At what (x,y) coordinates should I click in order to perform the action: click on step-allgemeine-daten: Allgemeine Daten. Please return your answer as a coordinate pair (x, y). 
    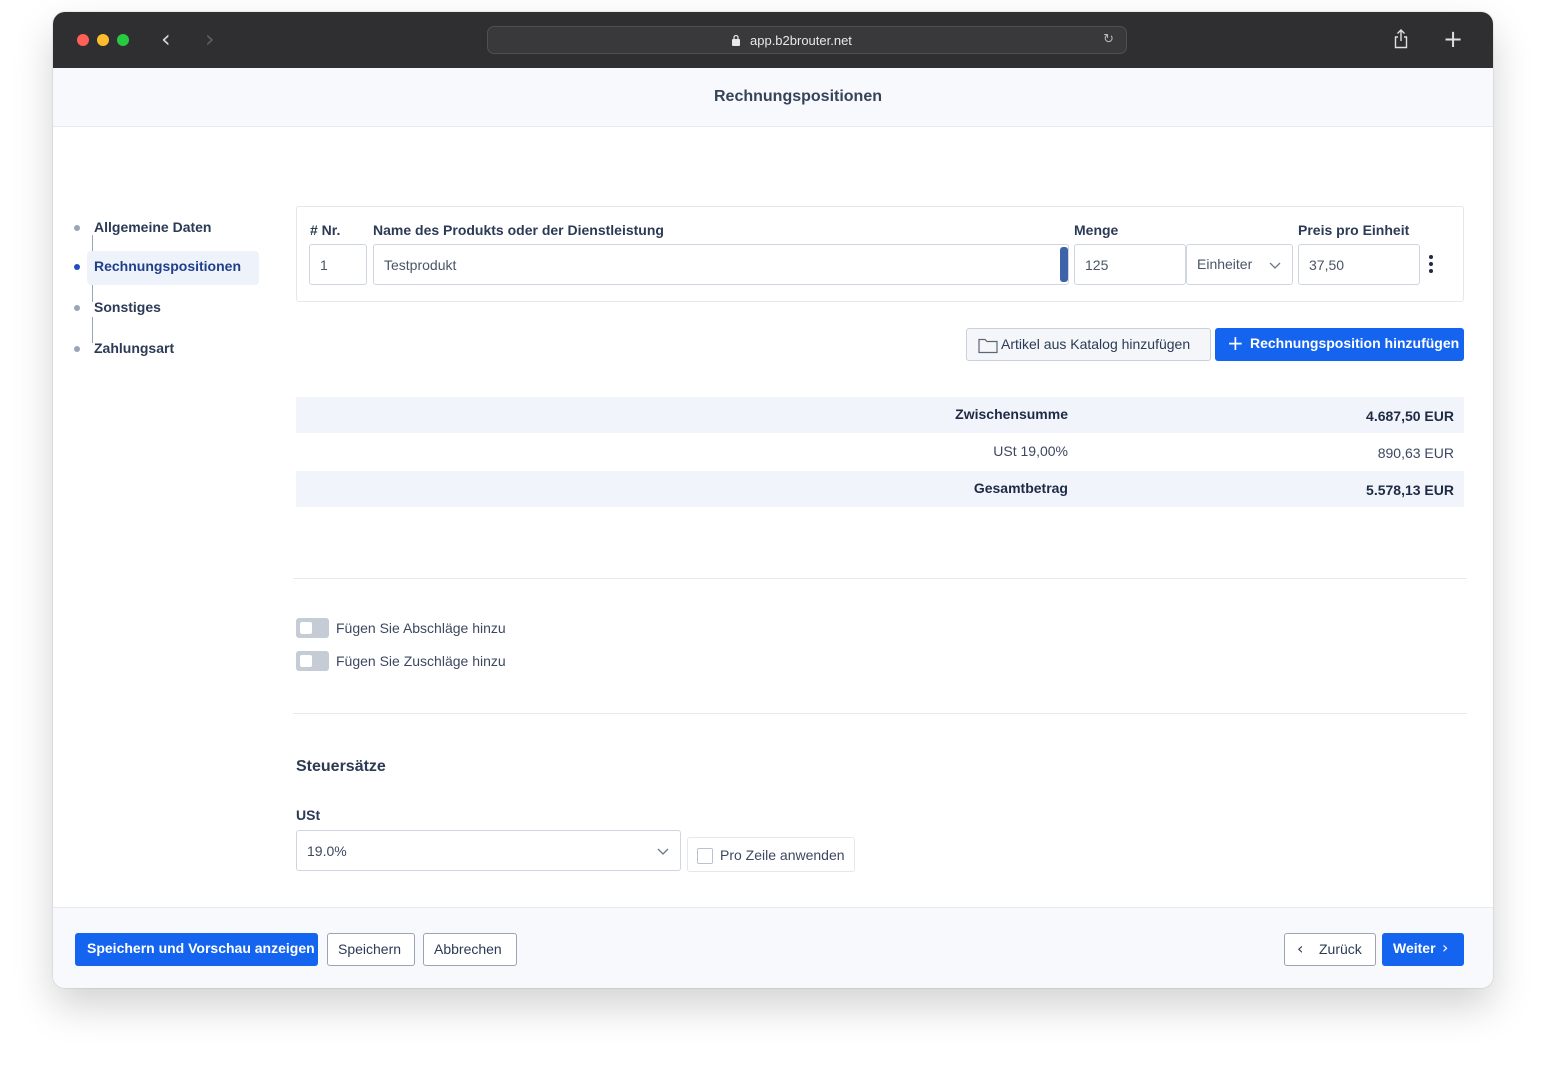
    Looking at the image, I should click on (164, 229).